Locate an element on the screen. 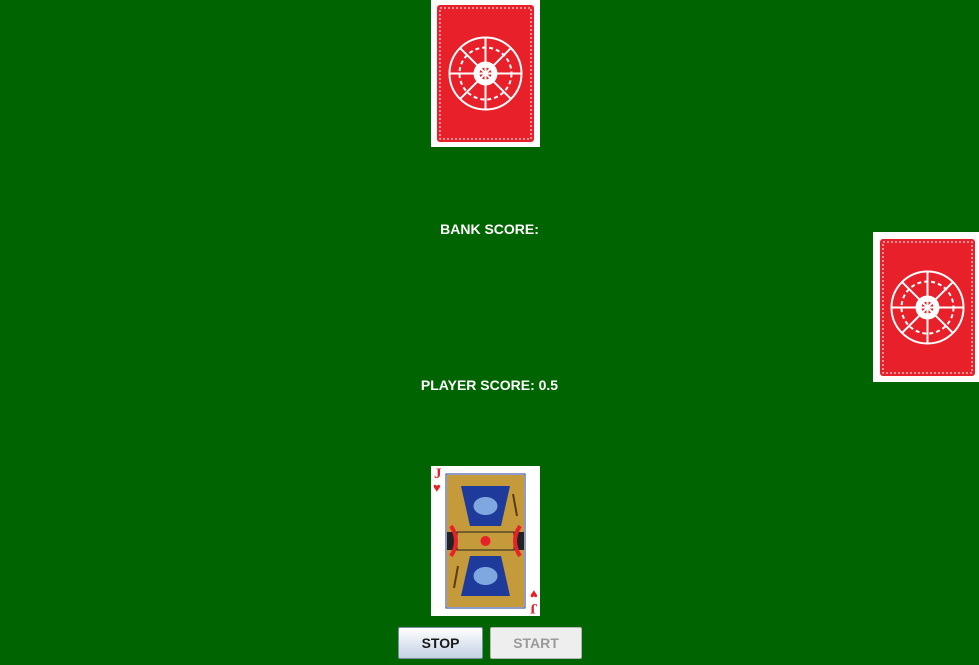 Image resolution: width=979 pixels, height=665 pixels. player-score-value: 0.5 is located at coordinates (548, 385).